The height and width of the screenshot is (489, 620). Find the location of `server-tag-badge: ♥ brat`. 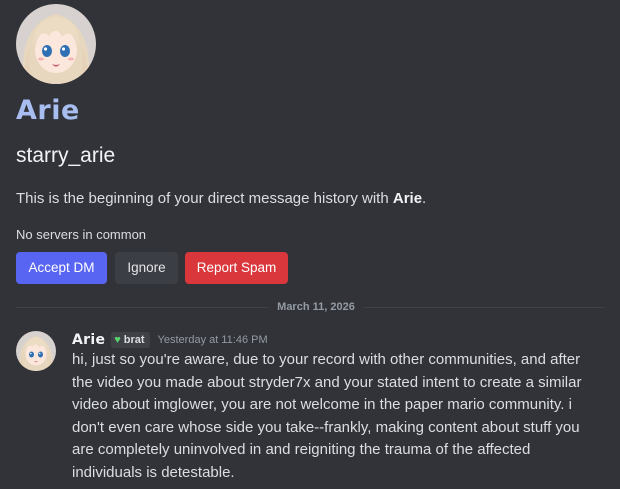

server-tag-badge: ♥ brat is located at coordinates (130, 340).